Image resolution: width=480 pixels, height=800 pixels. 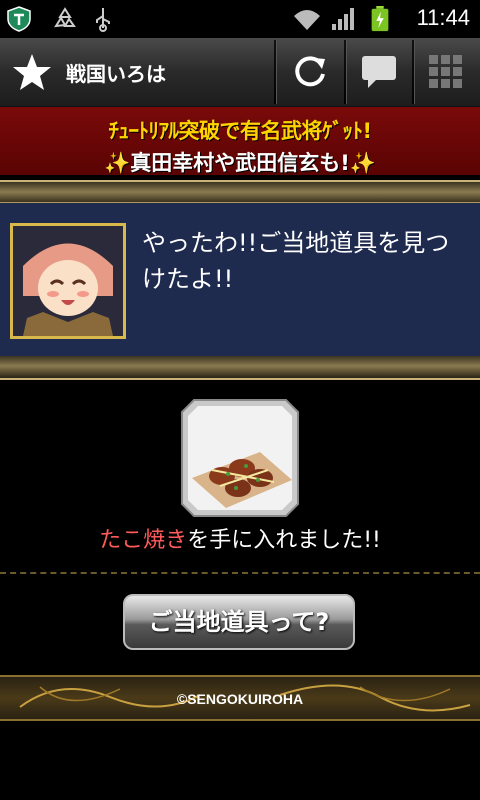 I want to click on character-avatar, so click(x=68, y=281).